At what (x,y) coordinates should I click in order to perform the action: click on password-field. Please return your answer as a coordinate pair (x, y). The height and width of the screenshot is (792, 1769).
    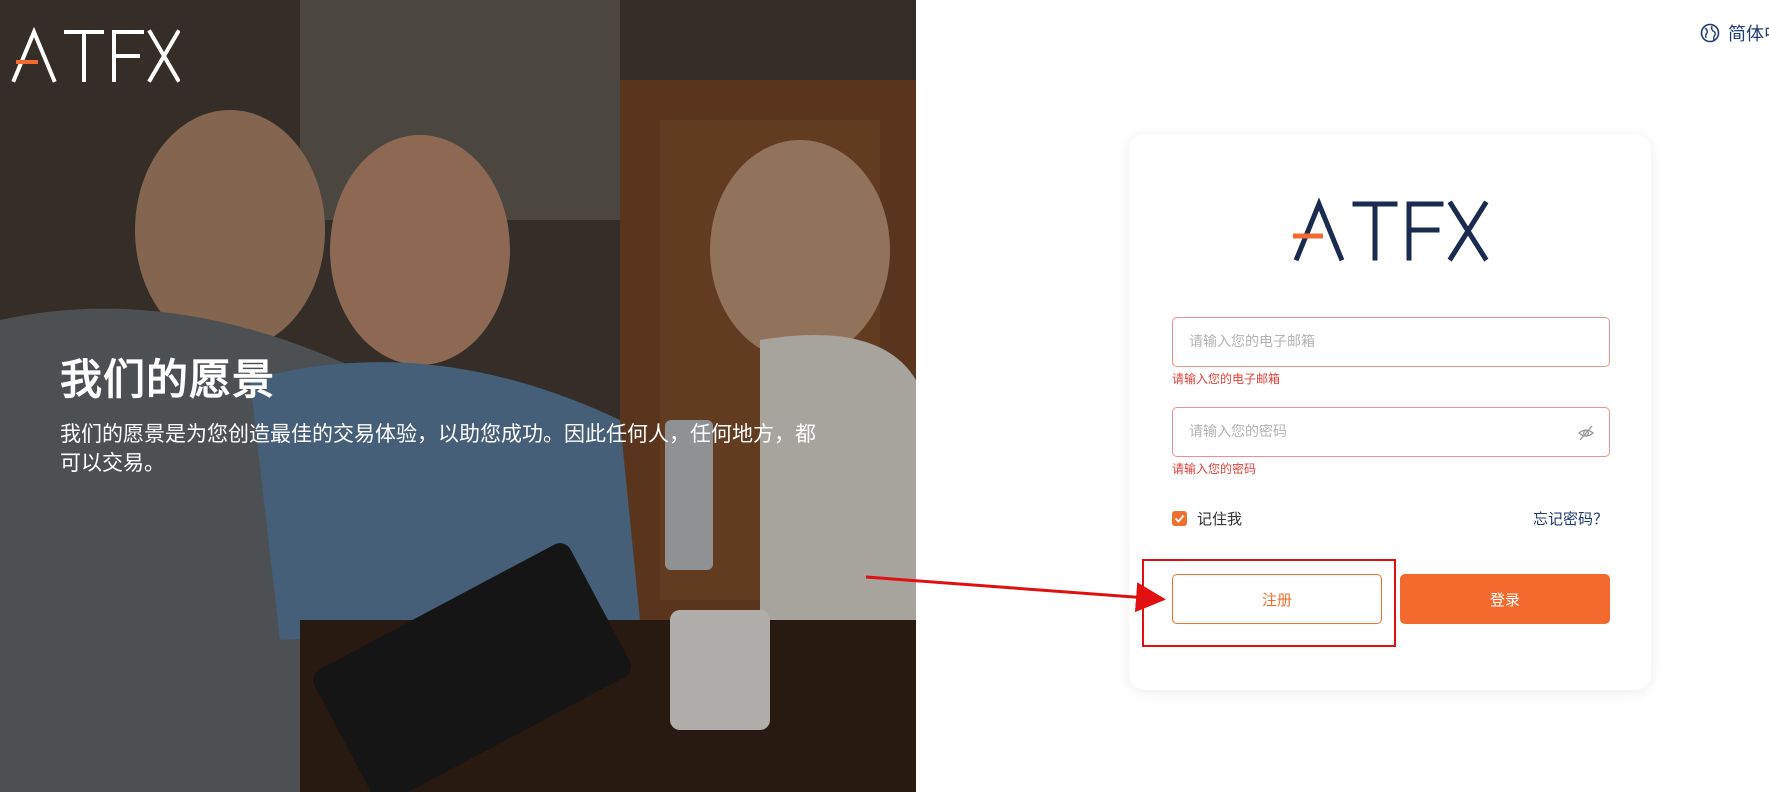
    Looking at the image, I should click on (1391, 432).